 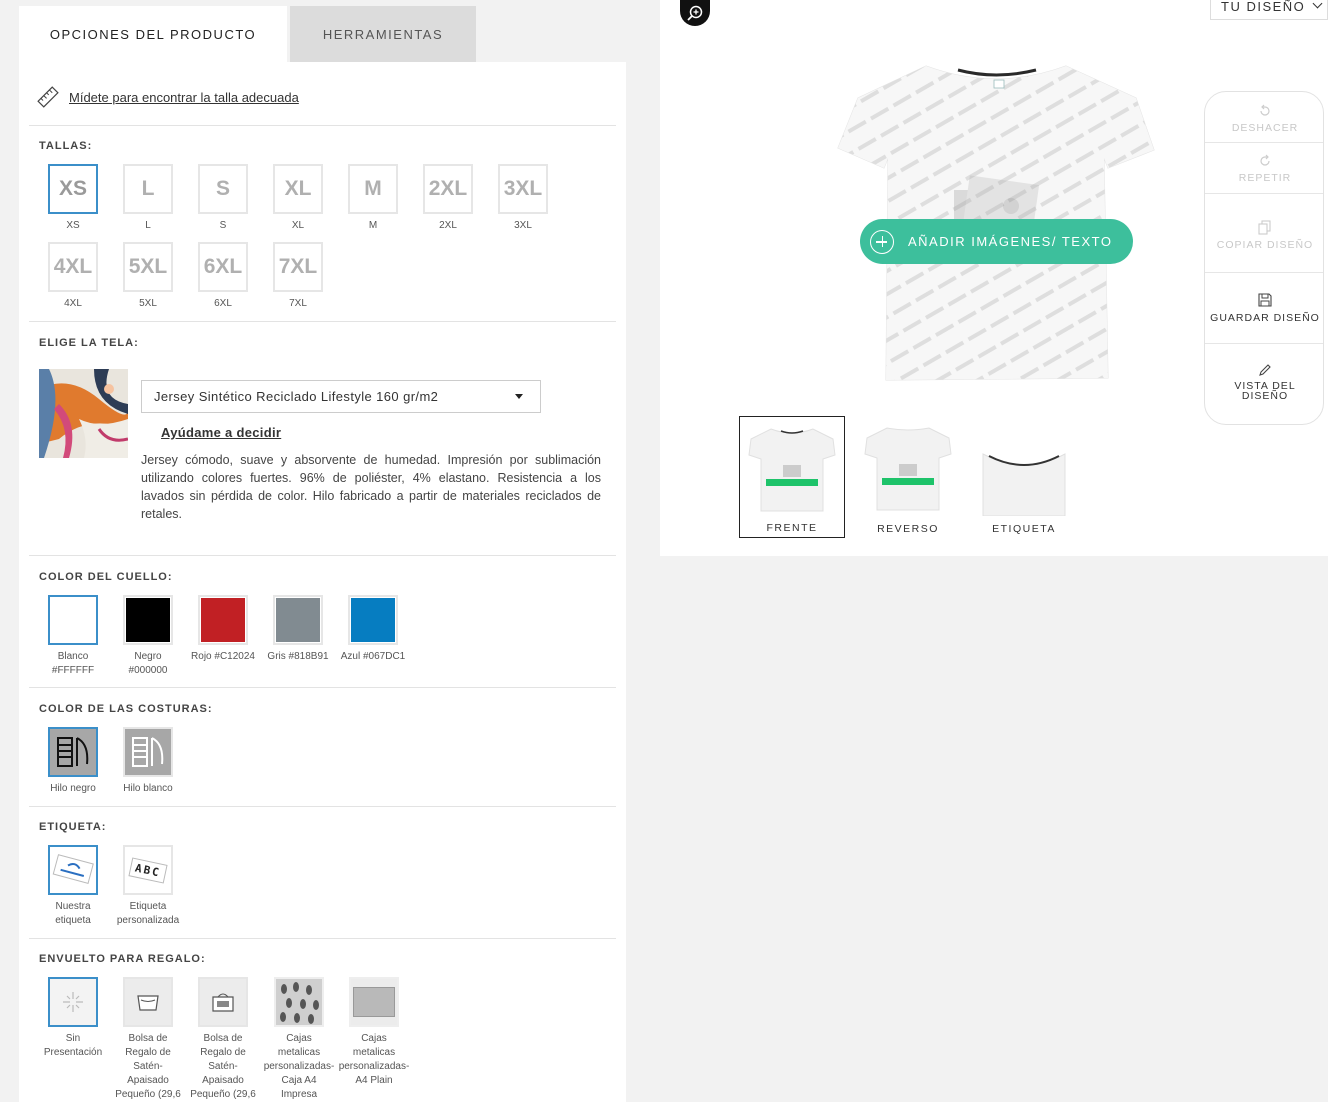 What do you see at coordinates (1264, 308) in the screenshot?
I see `save-design-button: GUARDAR DISEÑO` at bounding box center [1264, 308].